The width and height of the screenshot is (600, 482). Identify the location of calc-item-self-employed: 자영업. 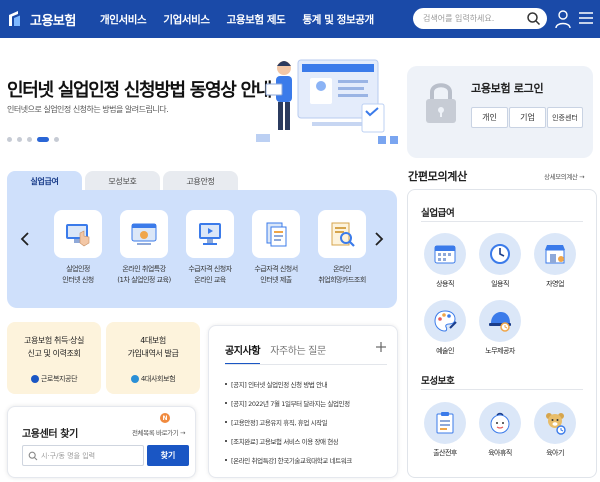
(555, 261).